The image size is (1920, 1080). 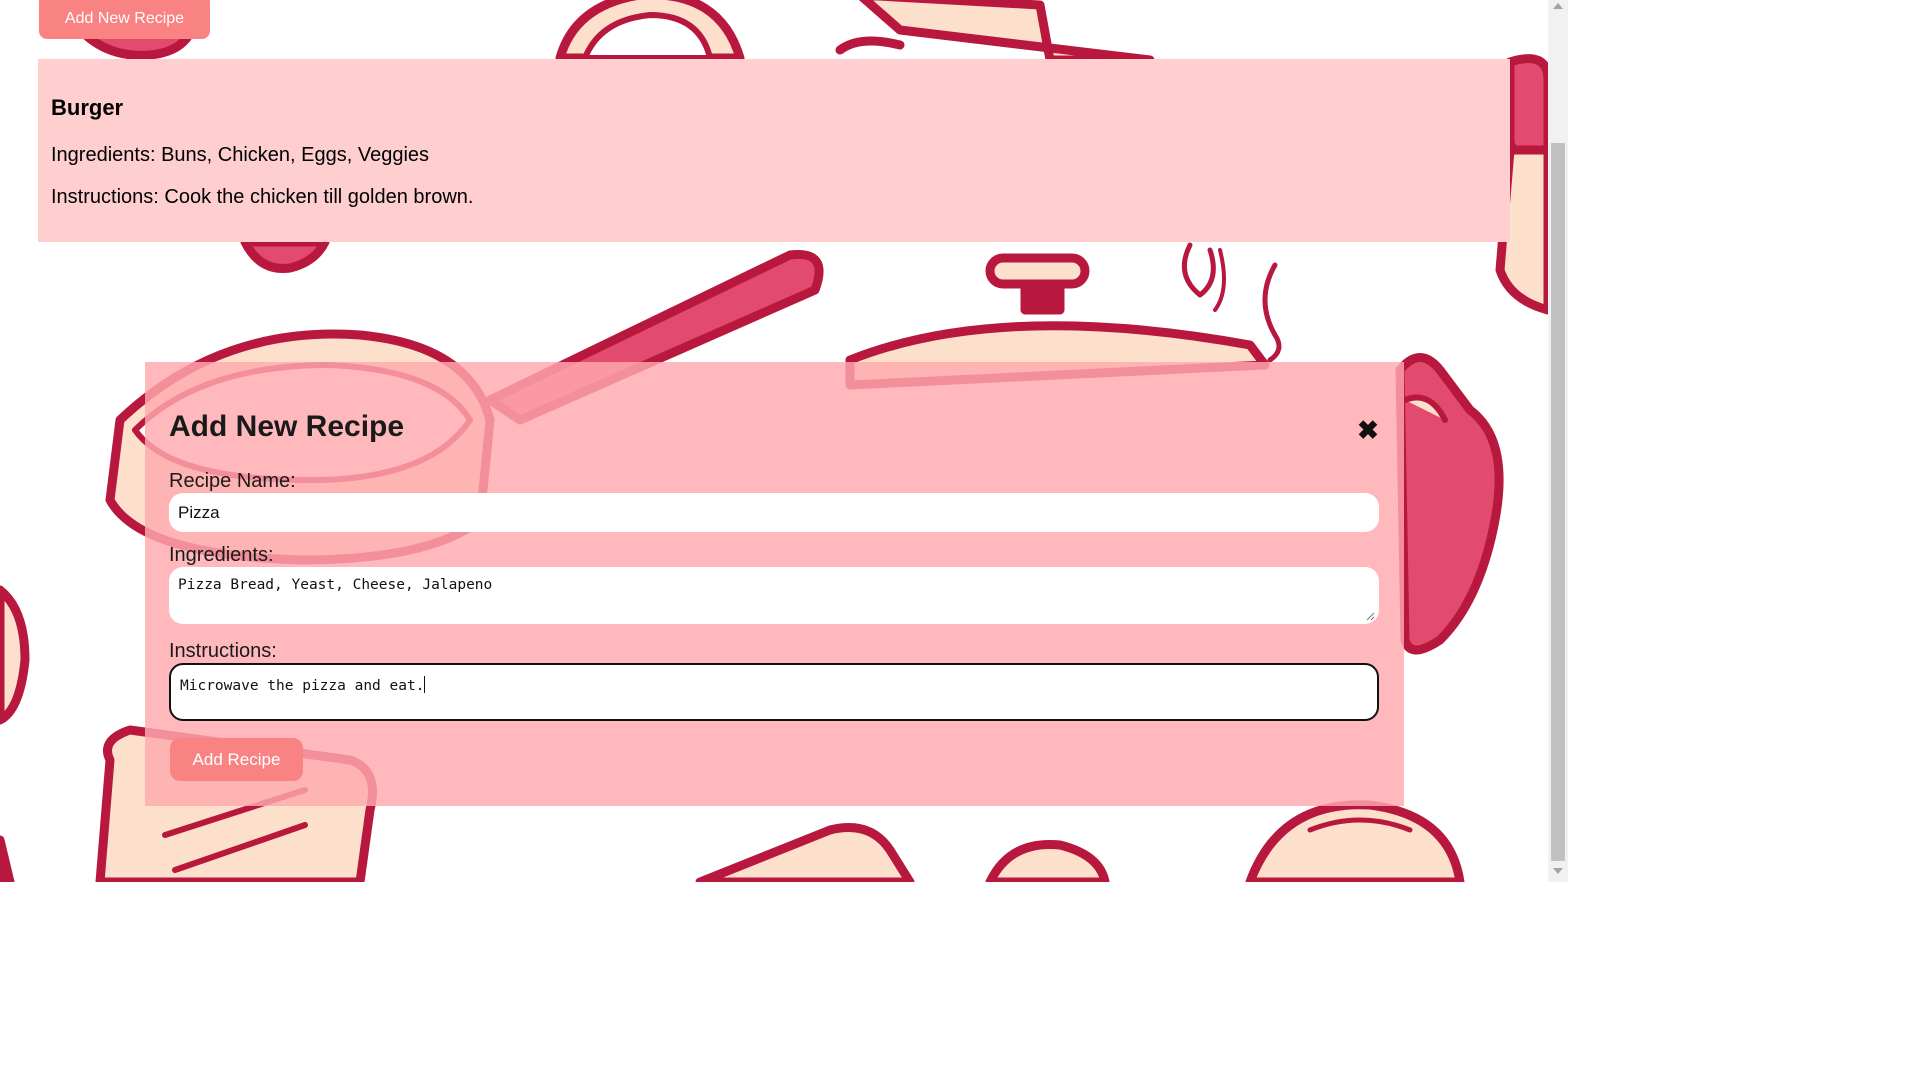 What do you see at coordinates (1558, 502) in the screenshot?
I see `scrollbar-thumb` at bounding box center [1558, 502].